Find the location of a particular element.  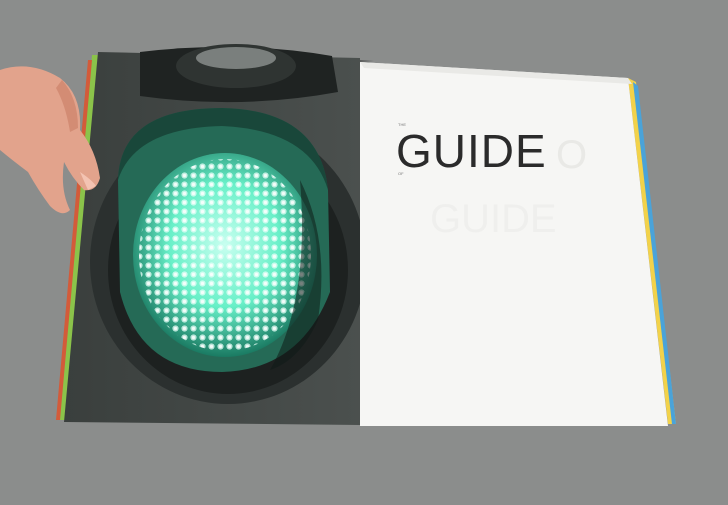

page-heading: GUIDE is located at coordinates (471, 151).